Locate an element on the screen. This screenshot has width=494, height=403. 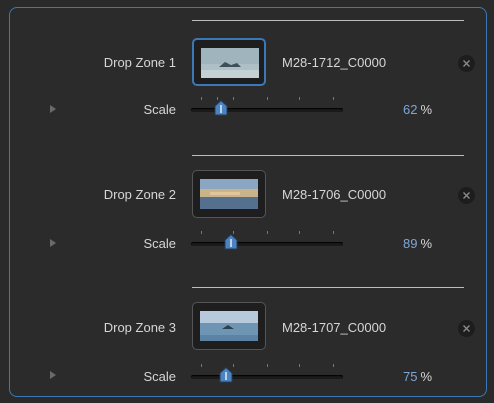
scale-value: 89% is located at coordinates (417, 243).